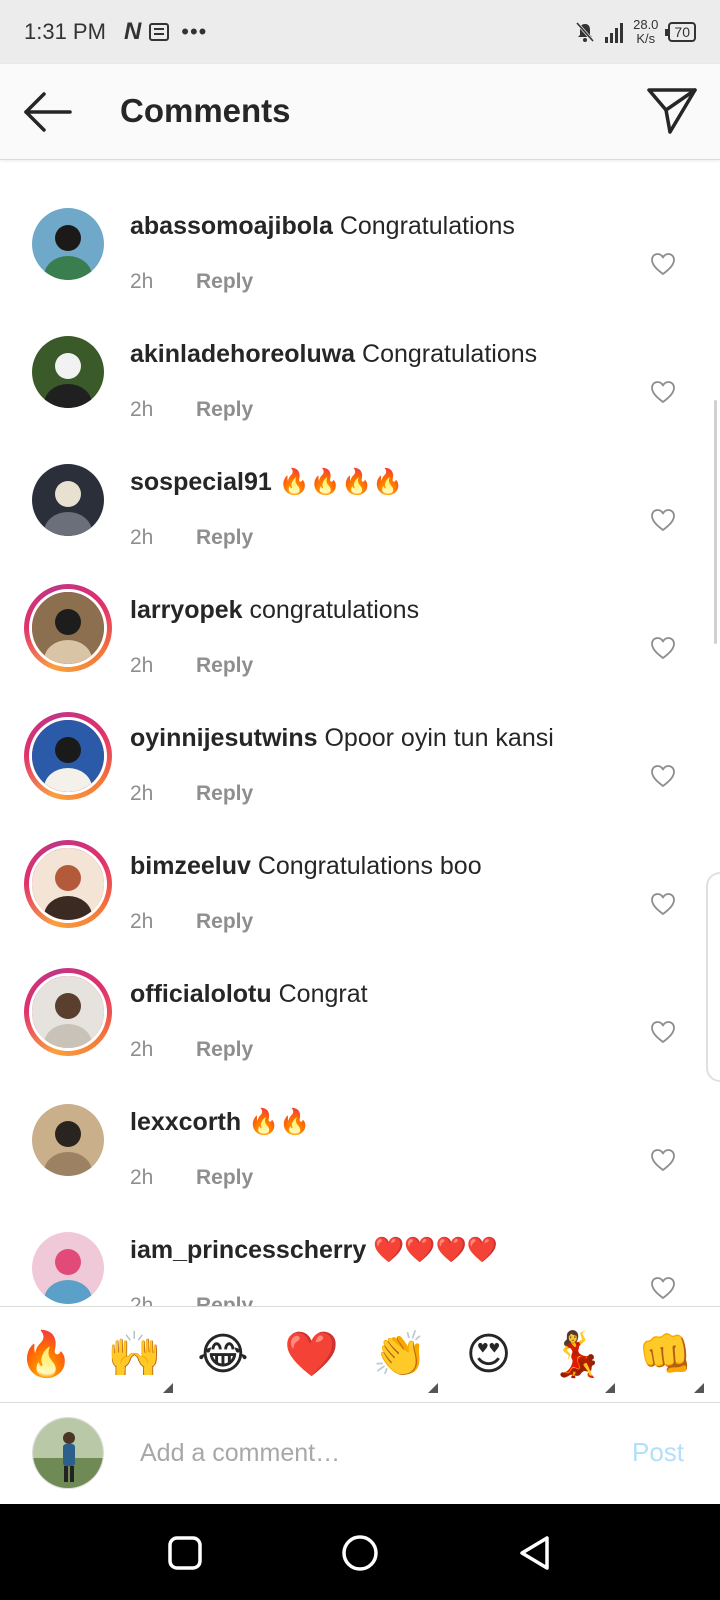  Describe the element at coordinates (134, 1354) in the screenshot. I see `emoji-glyph: 🙌` at that location.